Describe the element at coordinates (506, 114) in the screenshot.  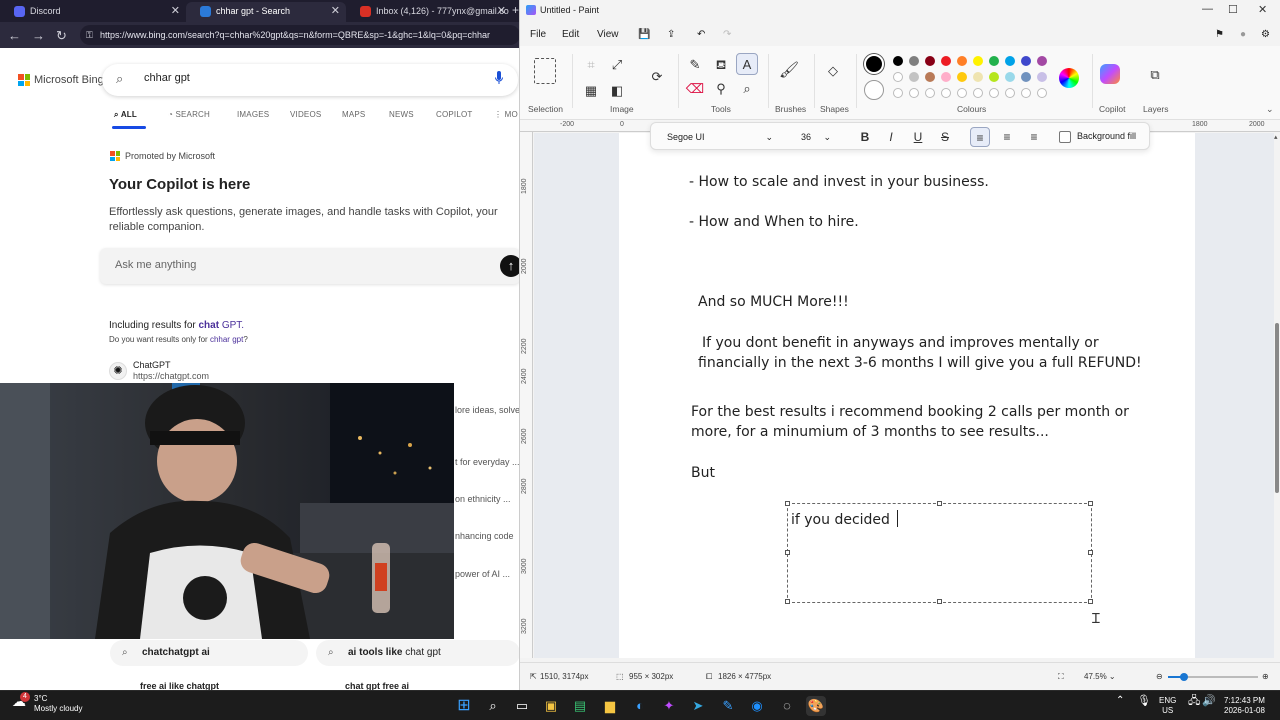
I see `tab-more: ⋮ MO` at that location.